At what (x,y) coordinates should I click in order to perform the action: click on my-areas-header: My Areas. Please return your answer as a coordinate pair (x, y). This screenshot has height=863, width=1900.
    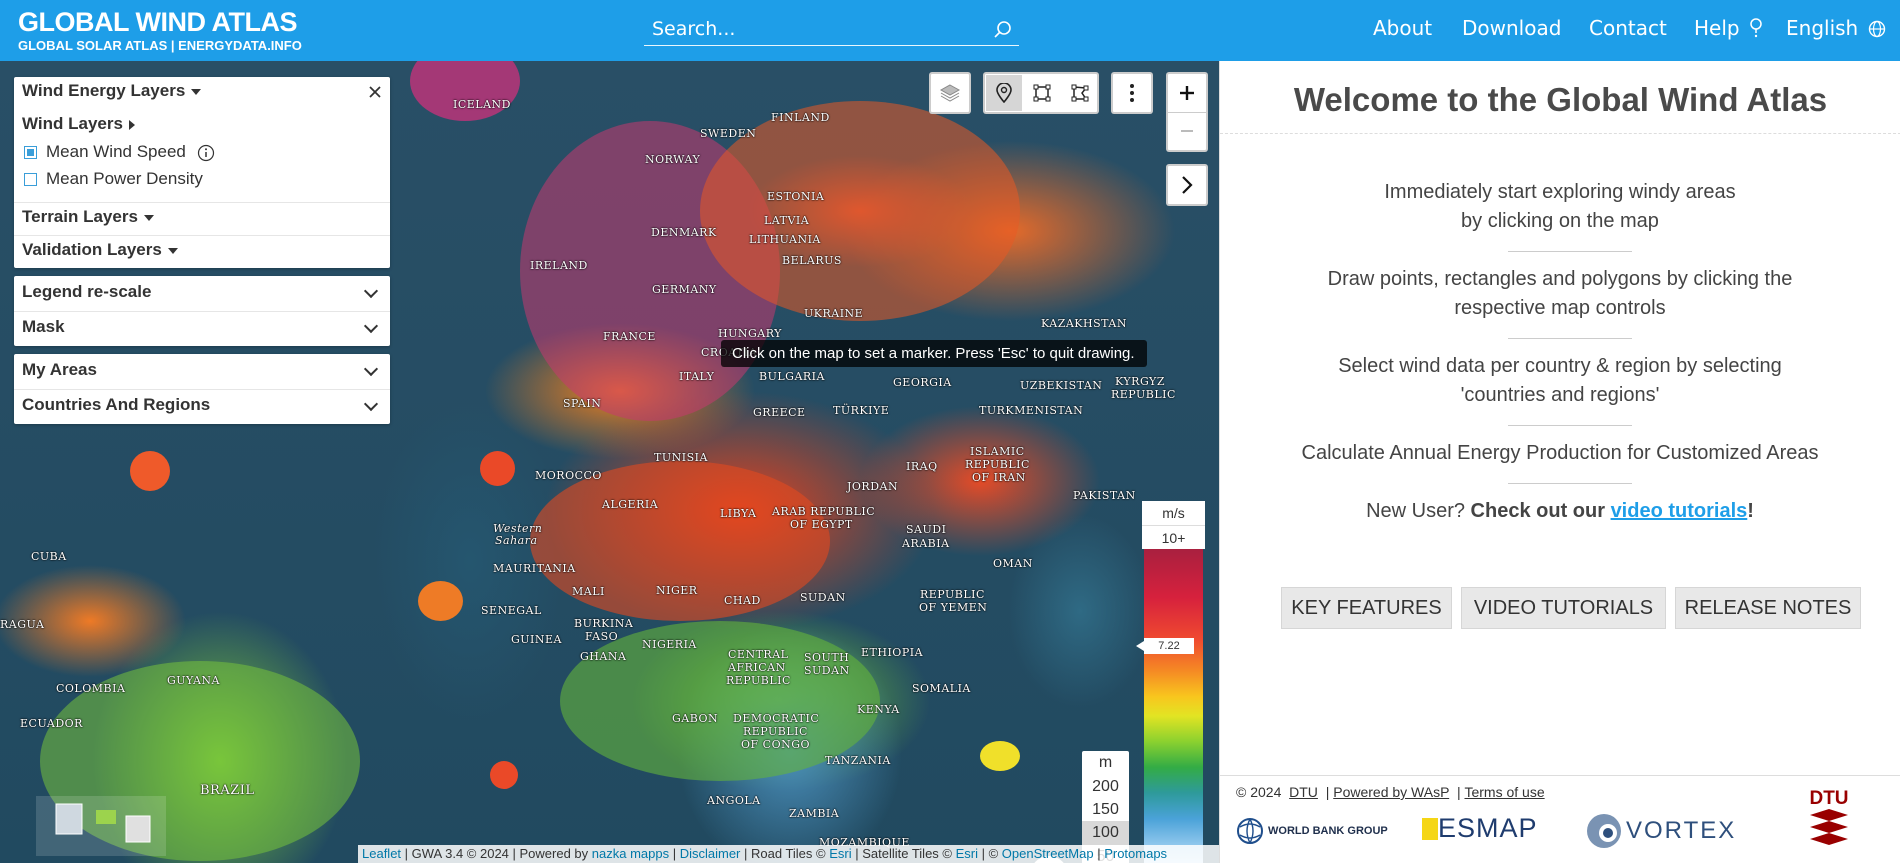
    Looking at the image, I should click on (59, 370).